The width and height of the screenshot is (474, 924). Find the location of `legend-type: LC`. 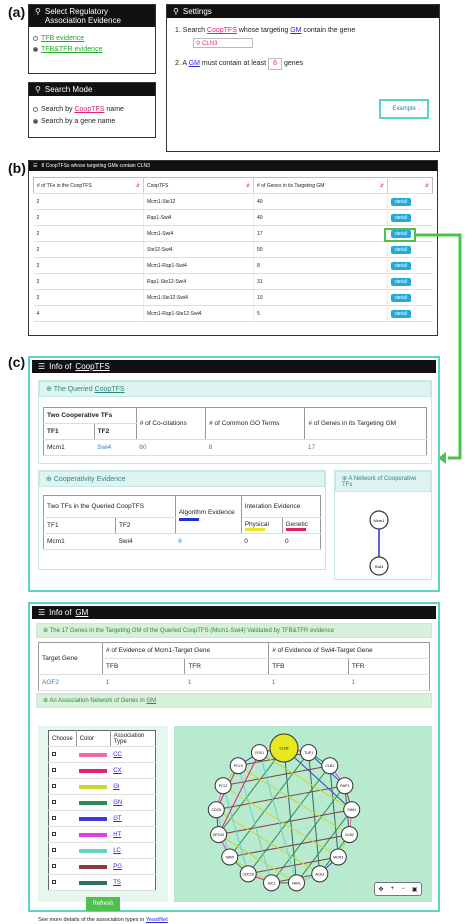

legend-type: LC is located at coordinates (133, 850).